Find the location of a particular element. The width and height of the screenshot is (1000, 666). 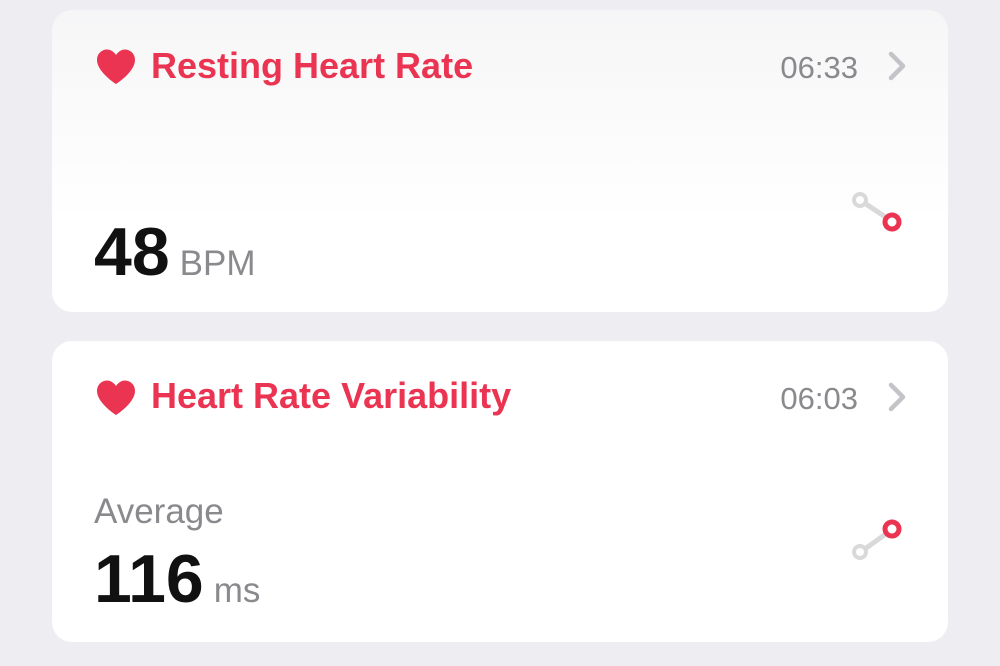

metric-value-row: 116 ms is located at coordinates (177, 579).